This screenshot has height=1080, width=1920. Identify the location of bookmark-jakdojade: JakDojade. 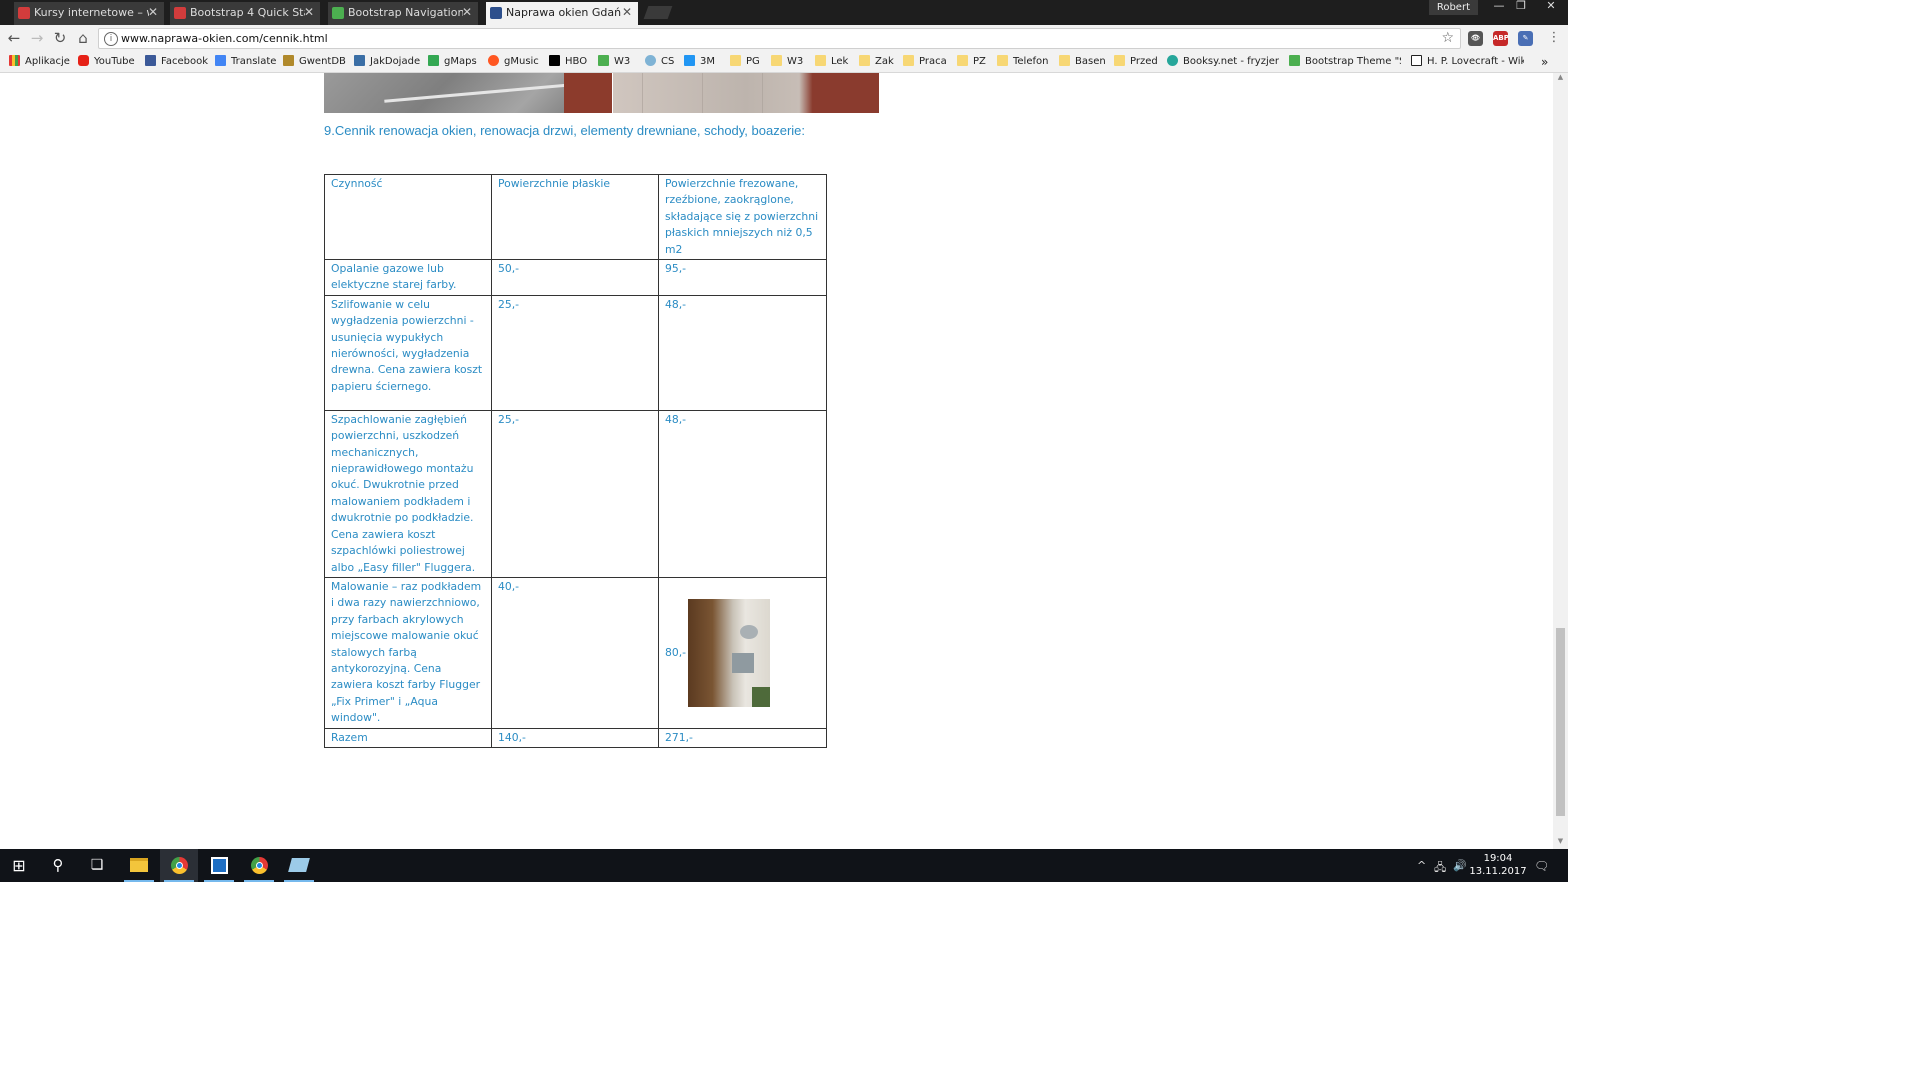
(387, 62).